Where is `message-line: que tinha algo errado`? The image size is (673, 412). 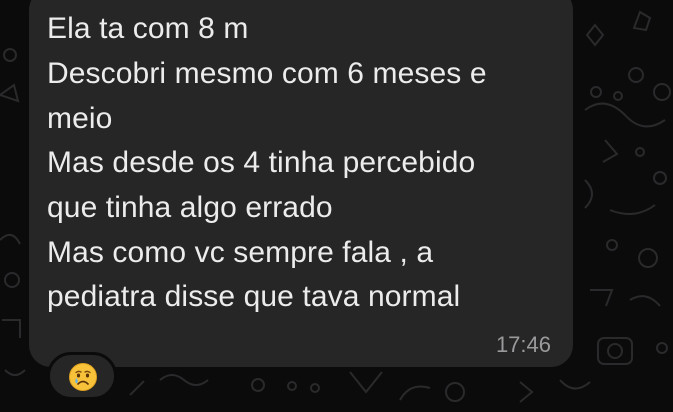
message-line: que tinha algo errado is located at coordinates (190, 207).